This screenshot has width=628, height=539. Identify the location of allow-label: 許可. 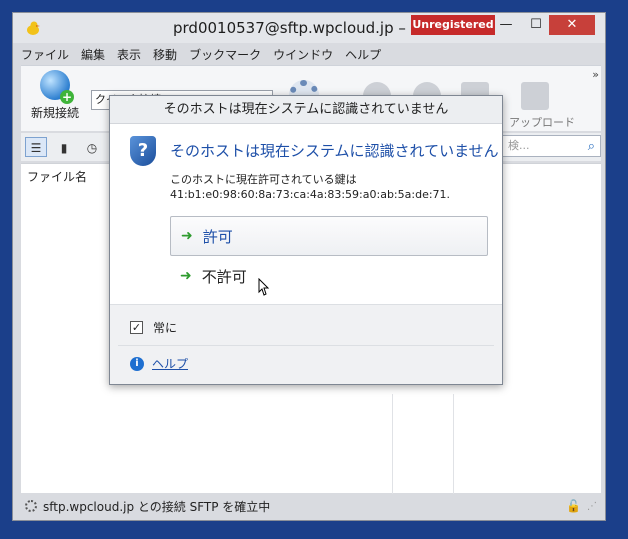
(217, 236).